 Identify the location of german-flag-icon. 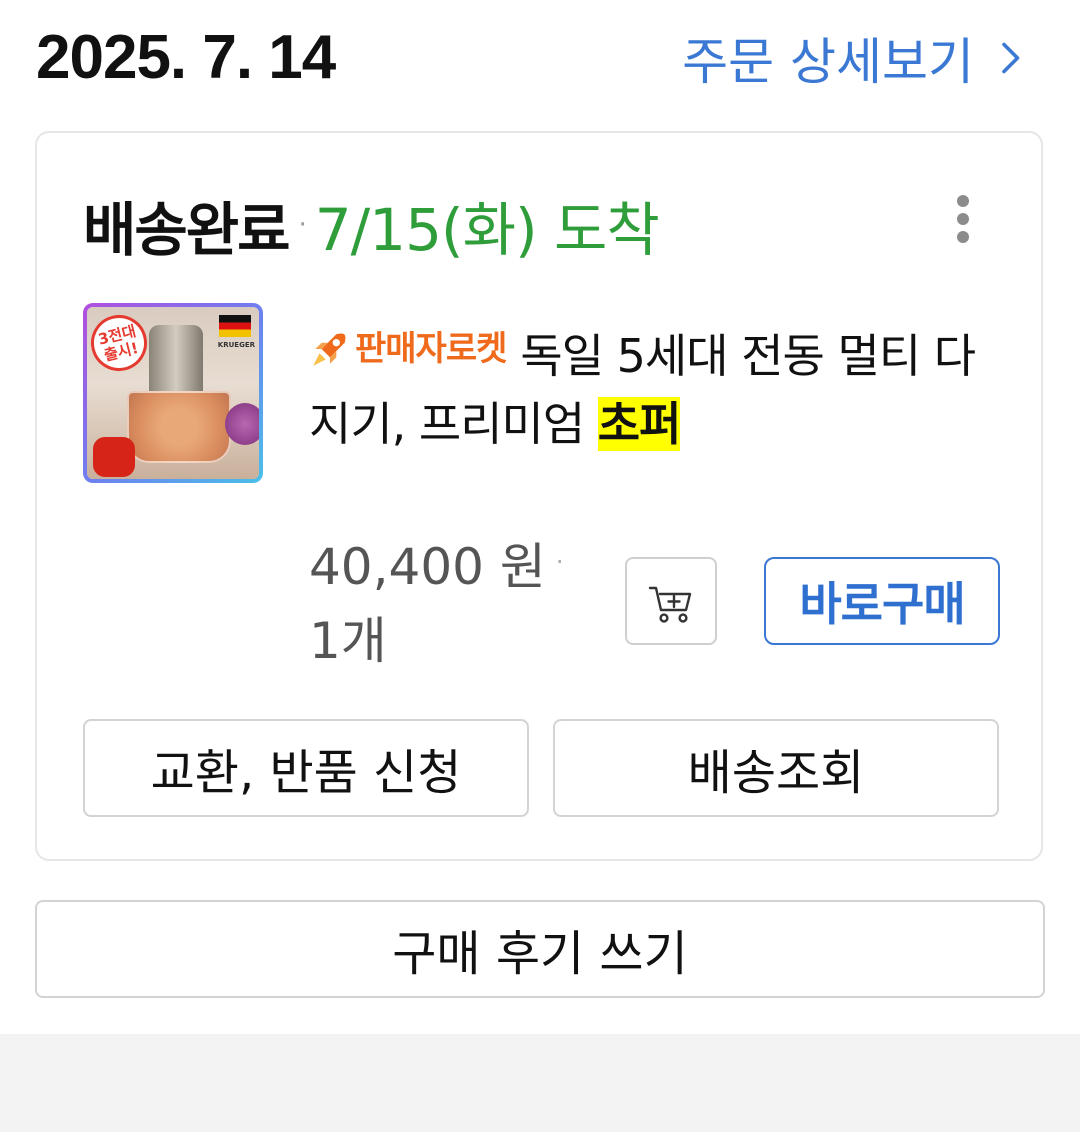
(235, 326).